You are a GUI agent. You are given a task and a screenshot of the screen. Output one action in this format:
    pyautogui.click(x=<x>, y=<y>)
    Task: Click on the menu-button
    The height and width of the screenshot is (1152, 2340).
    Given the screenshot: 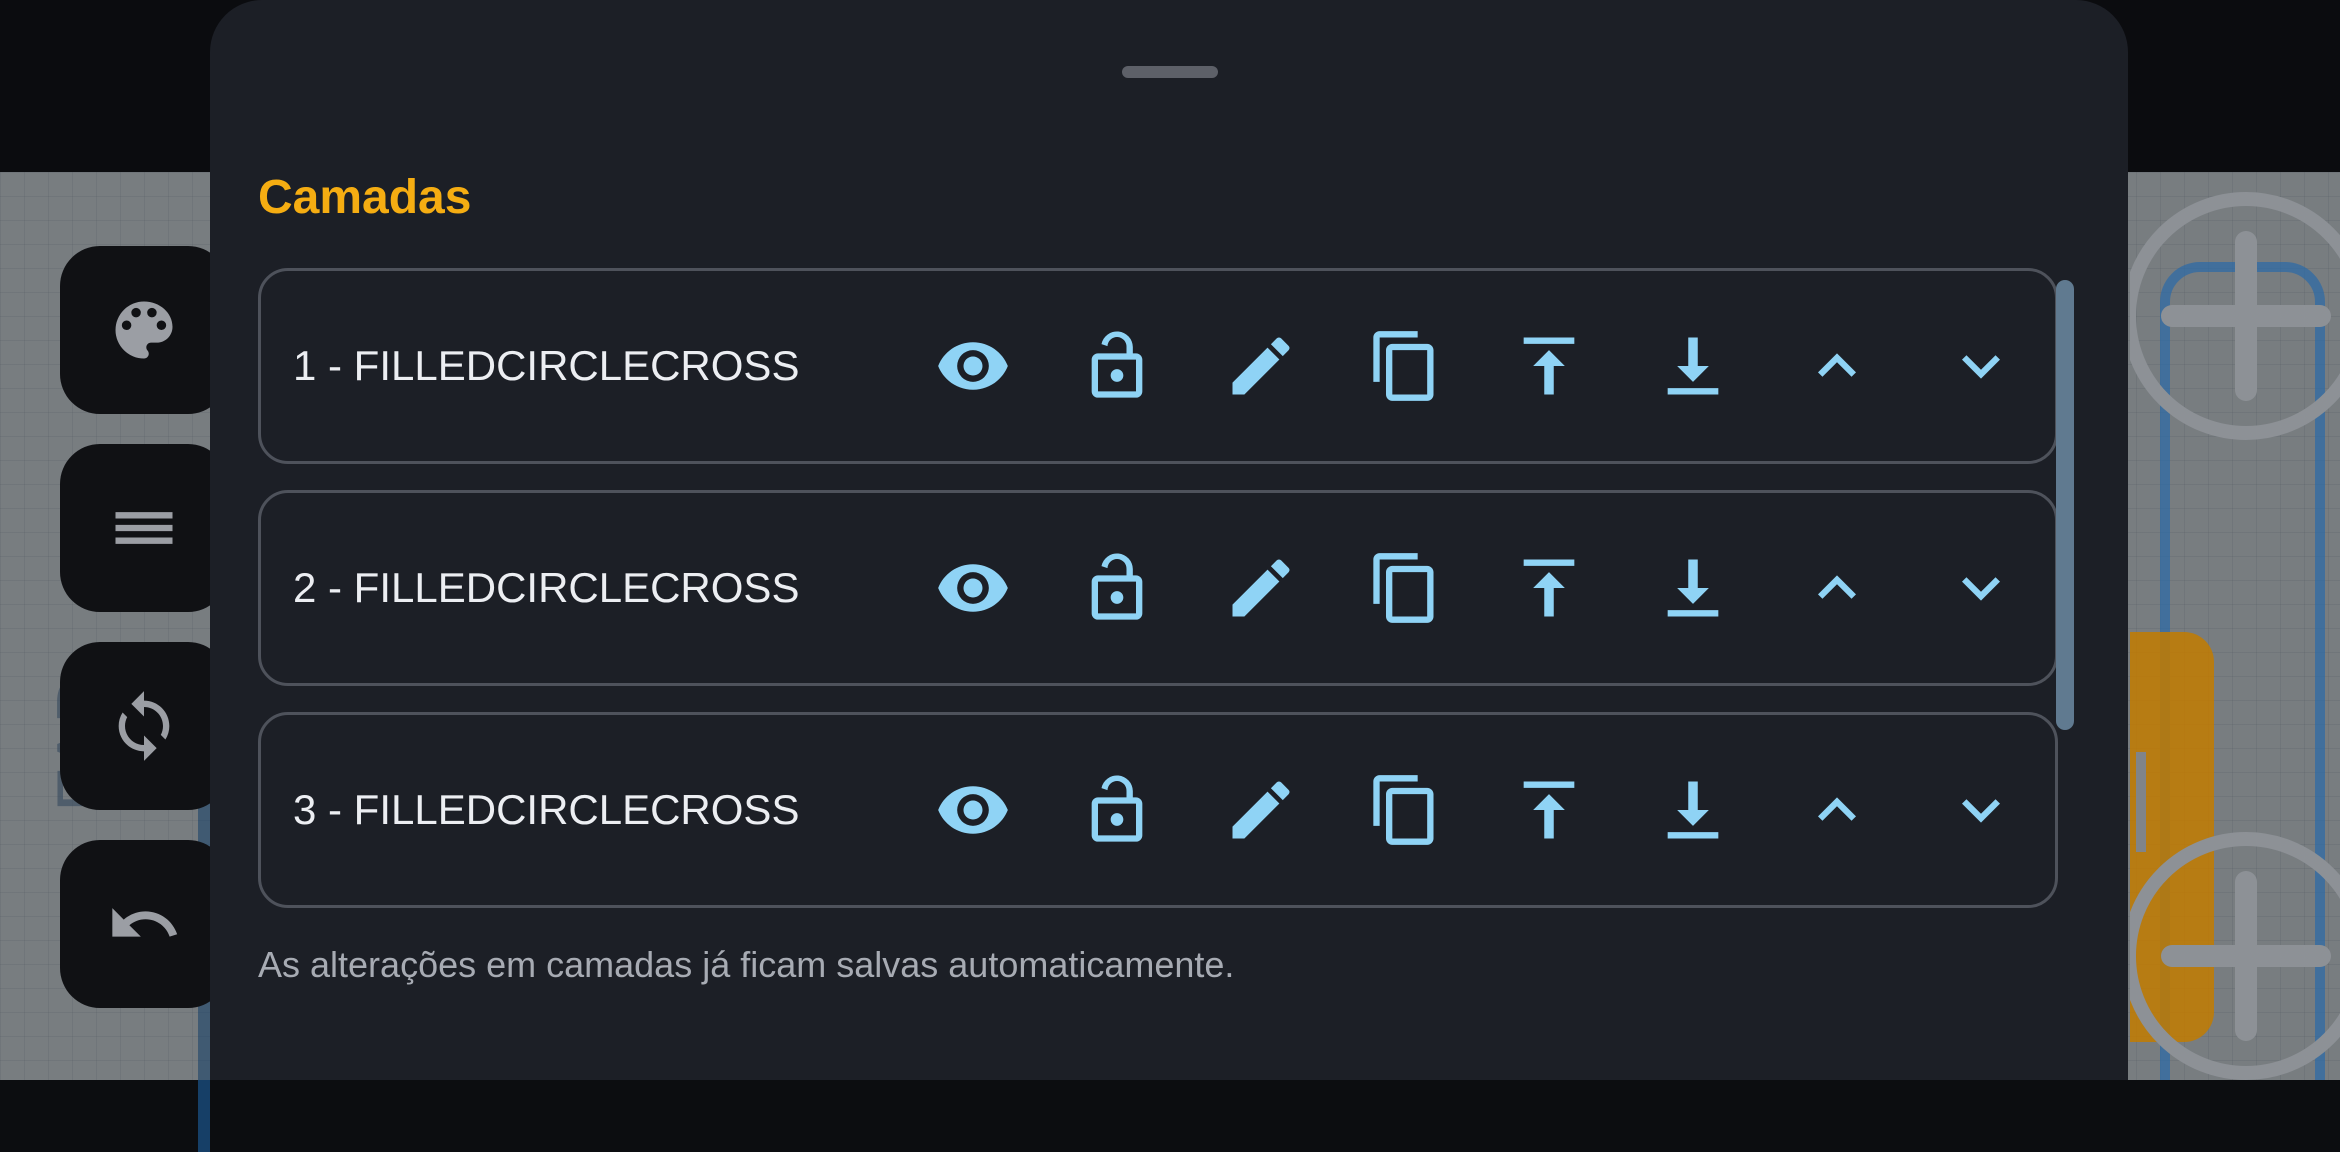 What is the action you would take?
    pyautogui.click(x=144, y=528)
    